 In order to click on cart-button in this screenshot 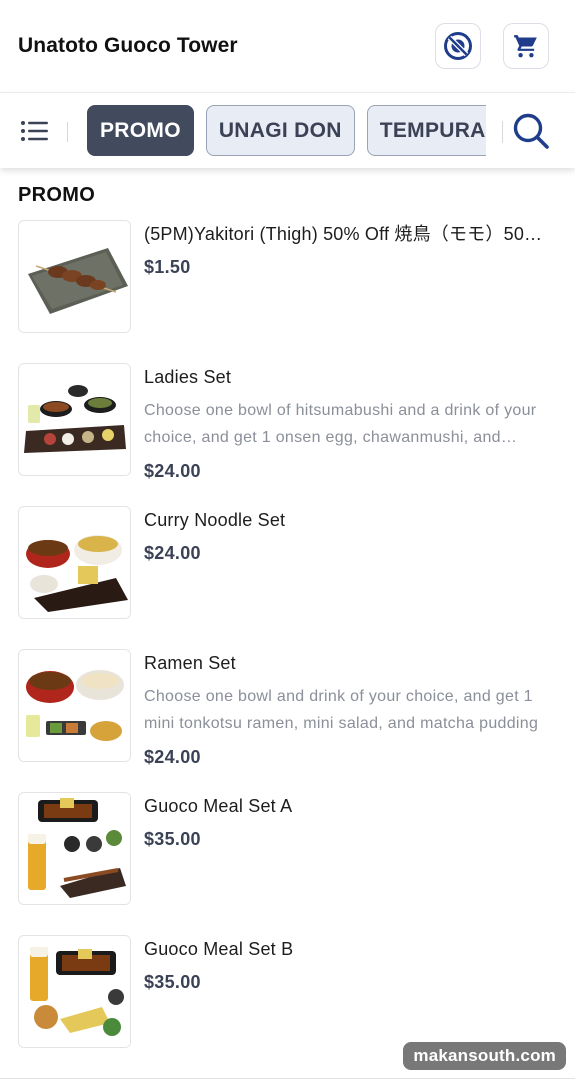, I will do `click(526, 46)`.